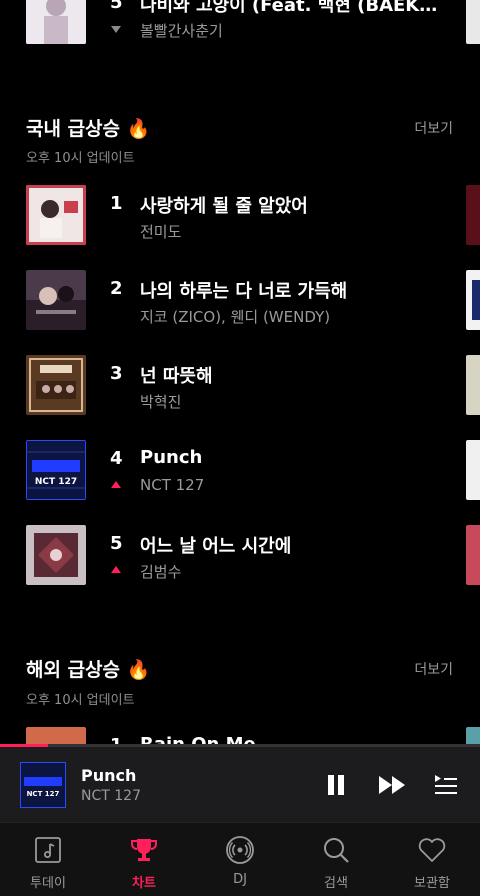 Image resolution: width=480 pixels, height=896 pixels. Describe the element at coordinates (43, 785) in the screenshot. I see `mini-album-cover: NCT 127` at that location.